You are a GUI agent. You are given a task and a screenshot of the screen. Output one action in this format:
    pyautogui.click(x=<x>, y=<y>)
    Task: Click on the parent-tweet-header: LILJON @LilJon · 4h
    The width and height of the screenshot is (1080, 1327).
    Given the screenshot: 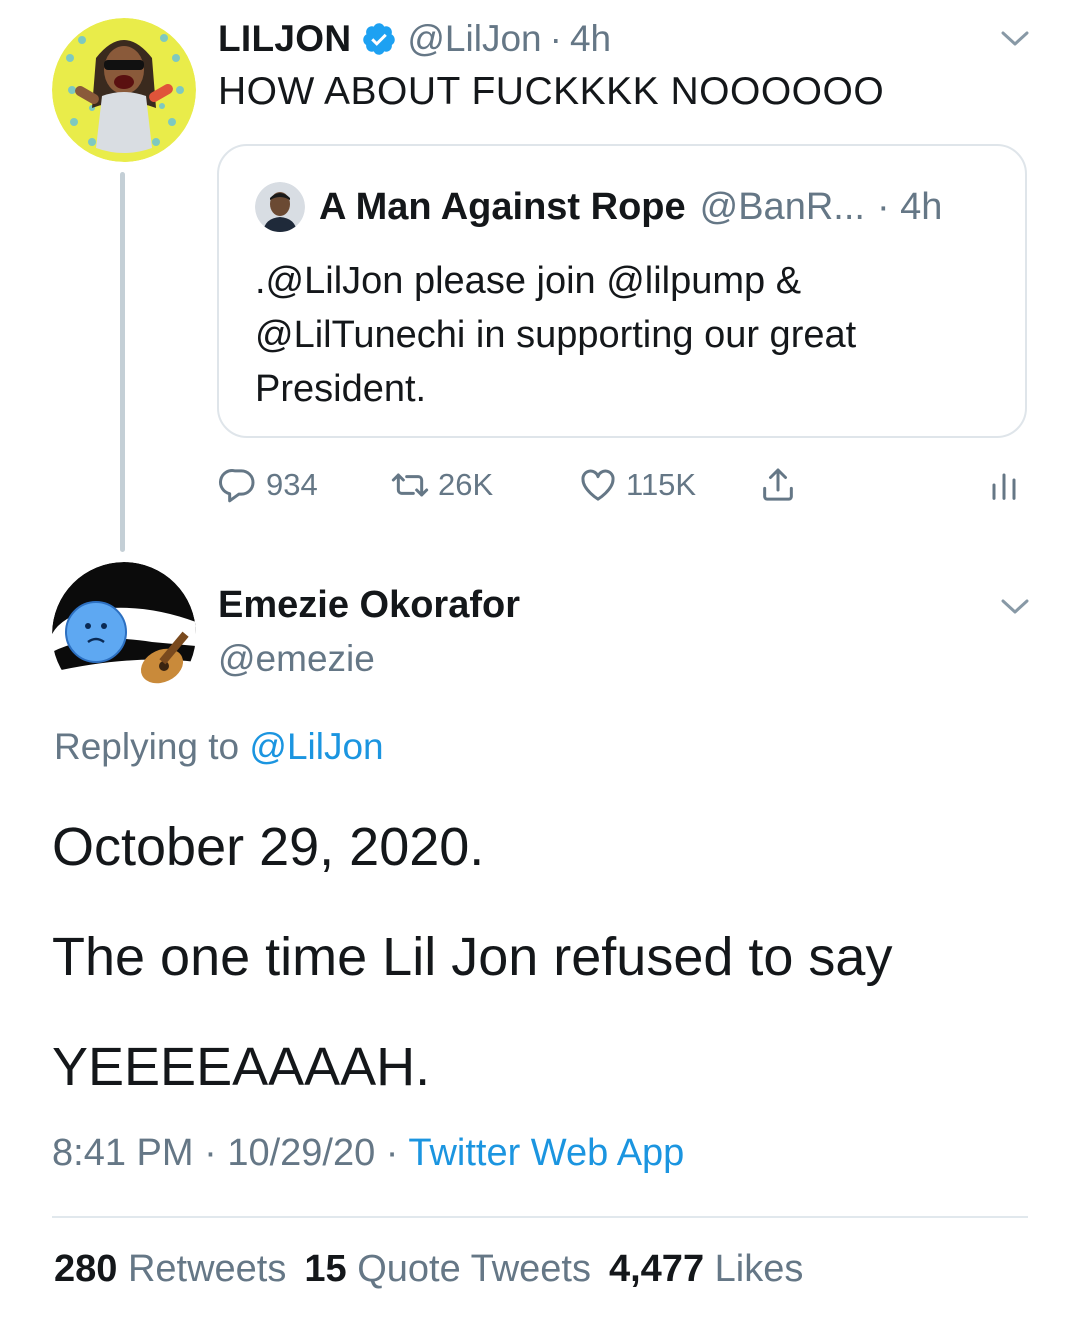 What is the action you would take?
    pyautogui.click(x=414, y=39)
    